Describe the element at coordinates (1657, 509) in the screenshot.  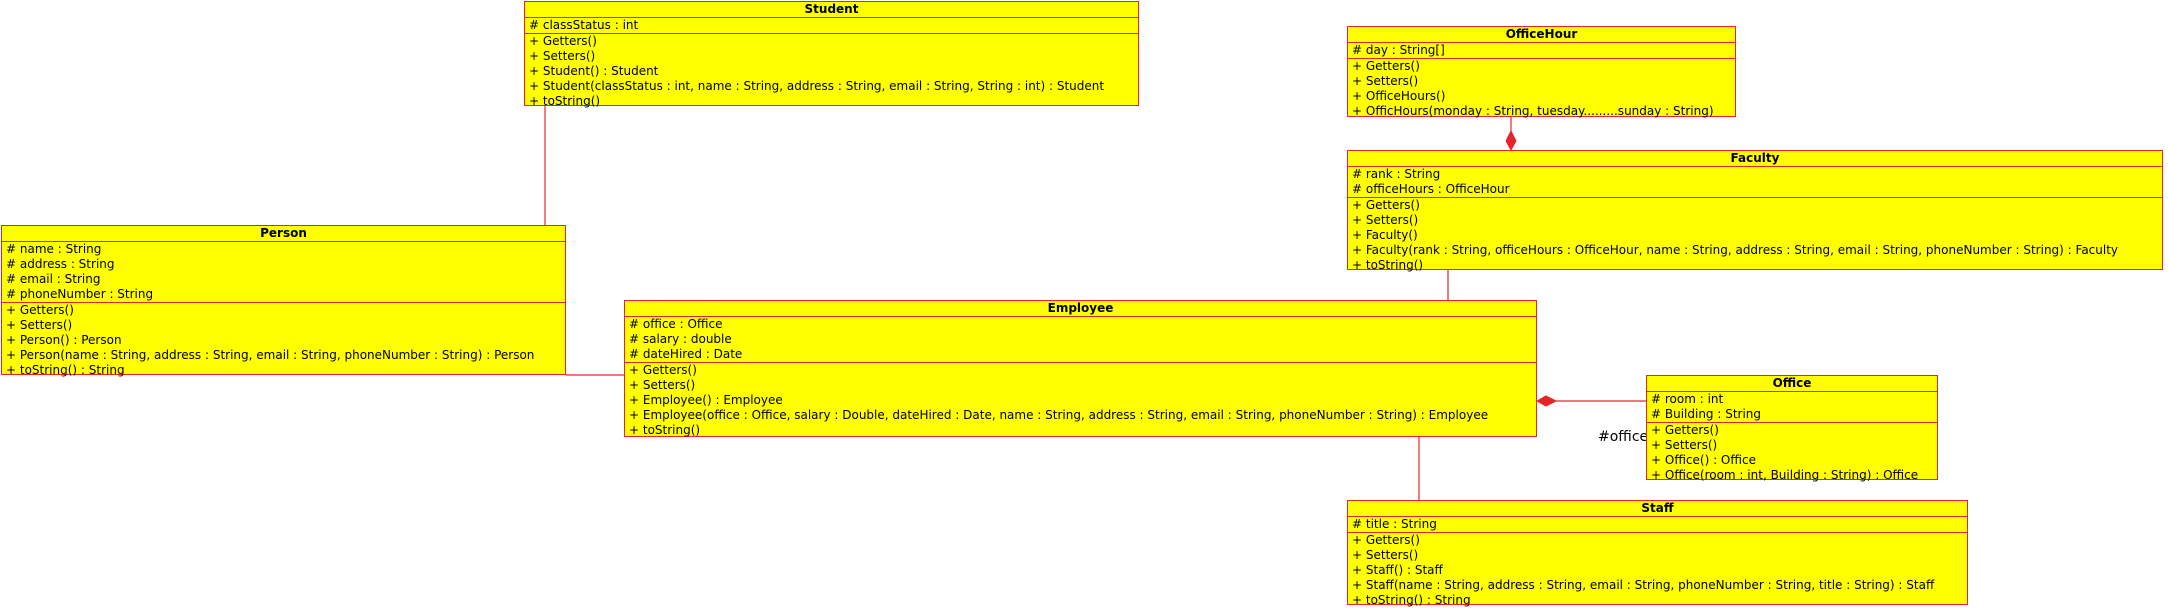
I see `class-title: Staff` at that location.